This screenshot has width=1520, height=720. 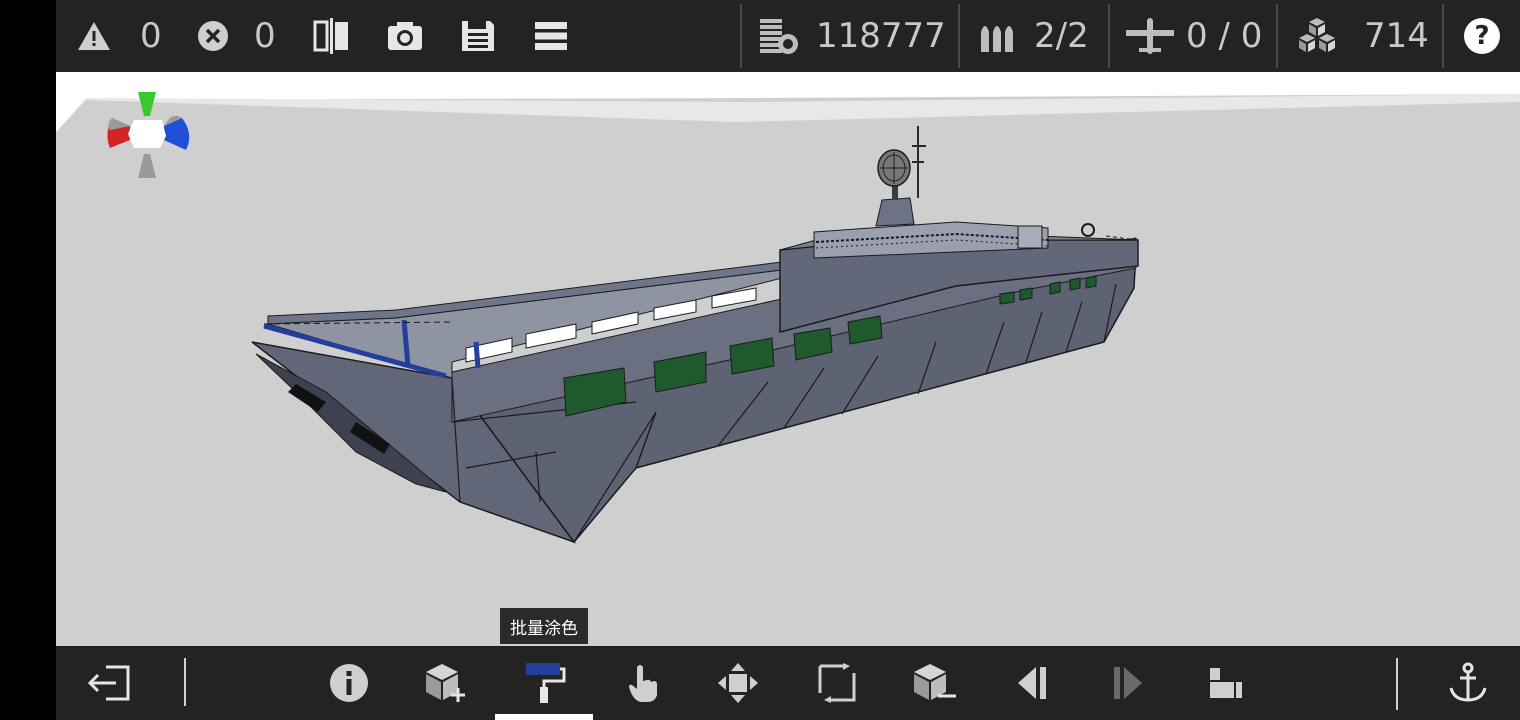 I want to click on ammo-value: 2/2, so click(x=1061, y=36).